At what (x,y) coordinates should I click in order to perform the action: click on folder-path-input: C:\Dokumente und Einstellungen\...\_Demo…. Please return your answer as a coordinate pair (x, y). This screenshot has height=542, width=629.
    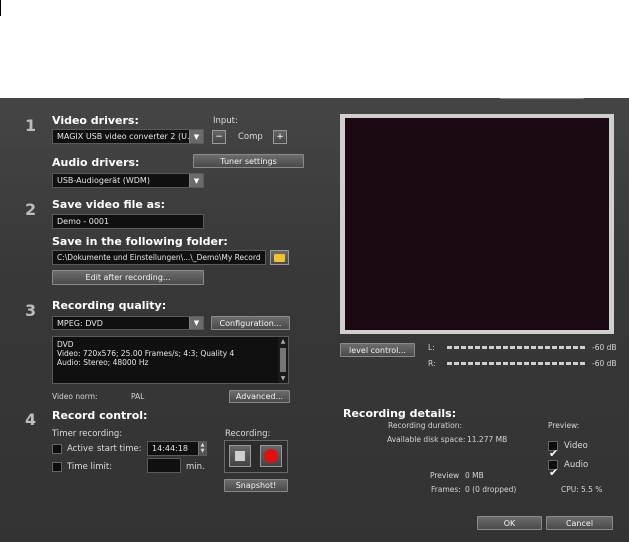
    Looking at the image, I should click on (159, 257).